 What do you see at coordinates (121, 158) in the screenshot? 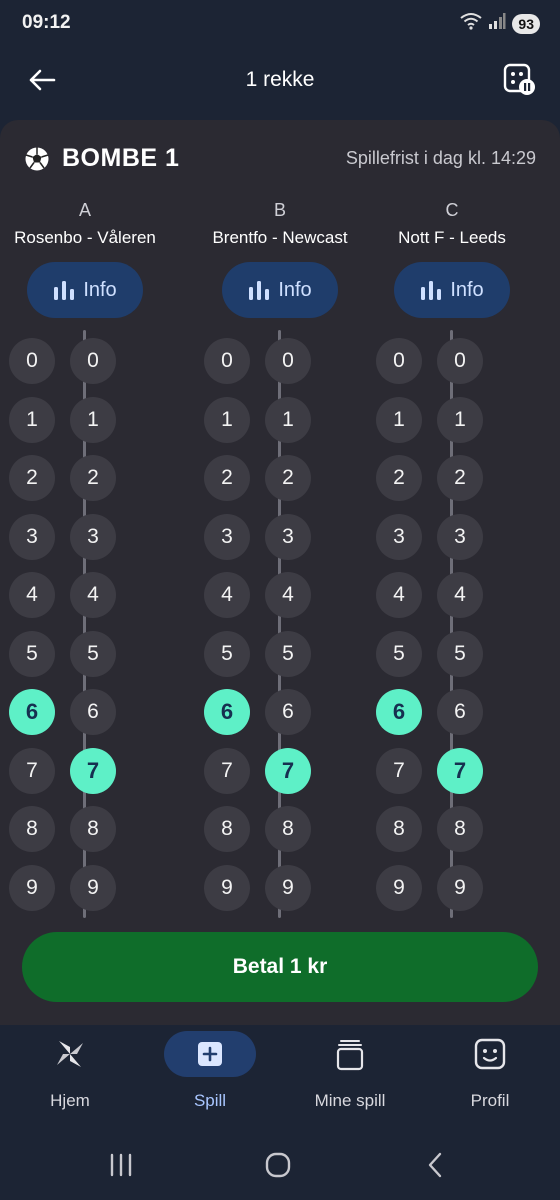
I see `game-name: BOMBE 1` at bounding box center [121, 158].